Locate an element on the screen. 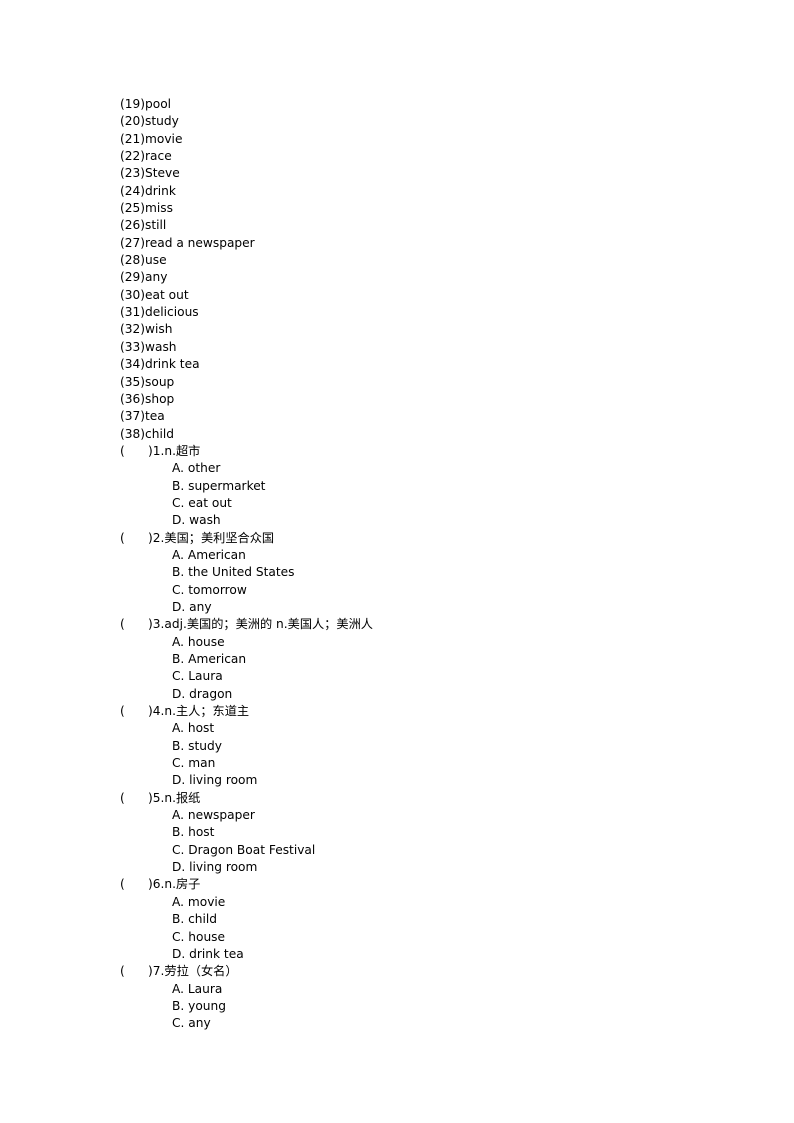  question-stem: ( )5.n.报纸 is located at coordinates (420, 798).